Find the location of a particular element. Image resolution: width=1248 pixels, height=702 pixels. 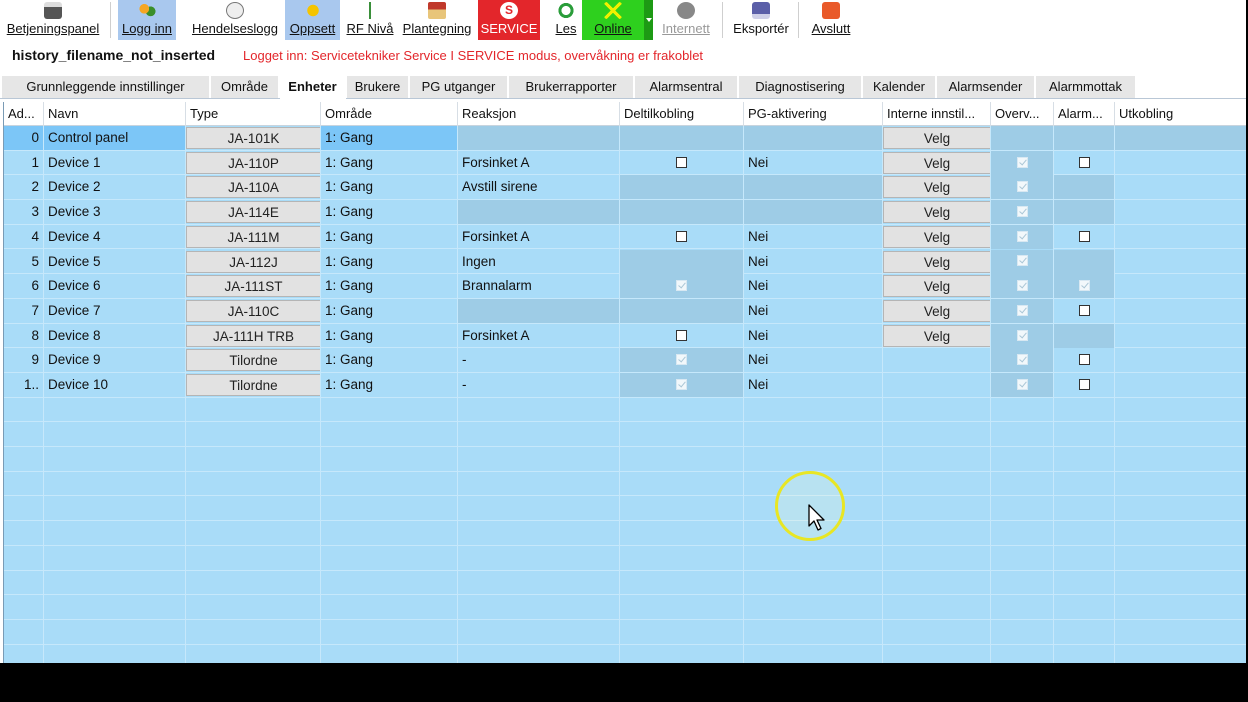

tab-devices: Enheter is located at coordinates (313, 87).